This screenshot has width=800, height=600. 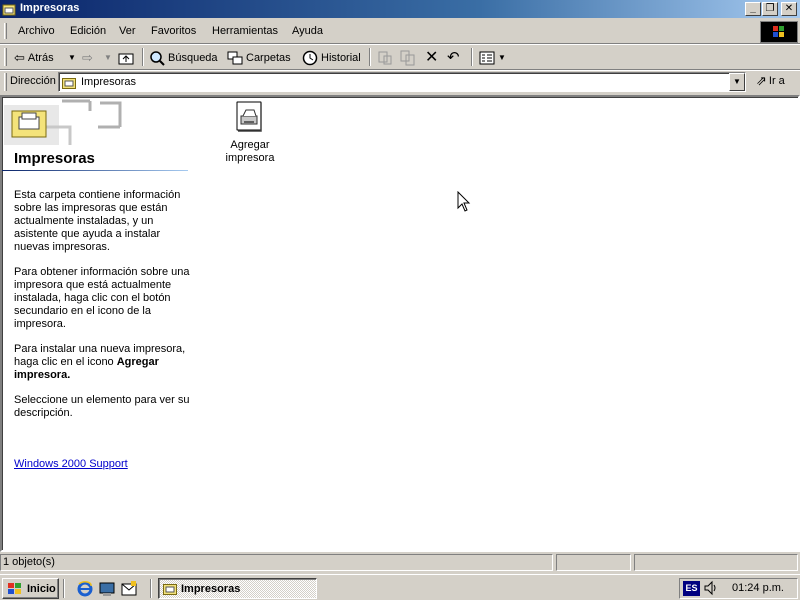 I want to click on add-printer-item: Agregar impresora, so click(x=250, y=132).